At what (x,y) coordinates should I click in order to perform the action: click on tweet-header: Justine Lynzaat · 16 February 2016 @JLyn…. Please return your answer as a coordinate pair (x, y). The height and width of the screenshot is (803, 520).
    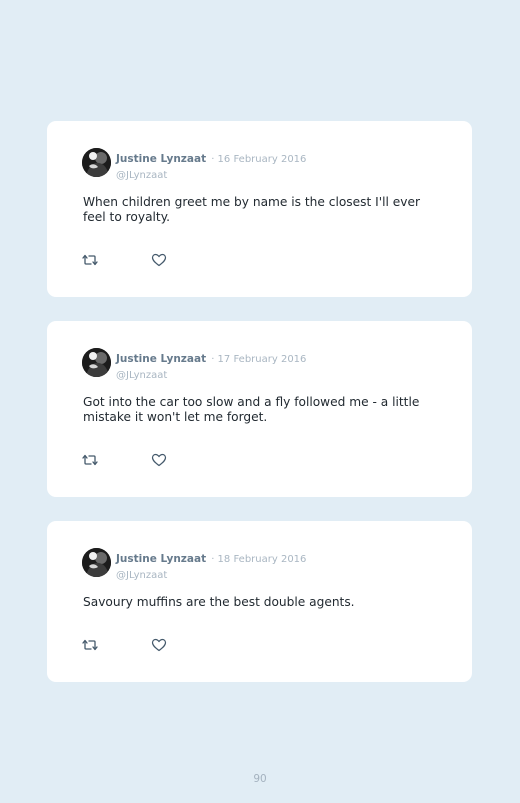
    Looking at the image, I should click on (211, 166).